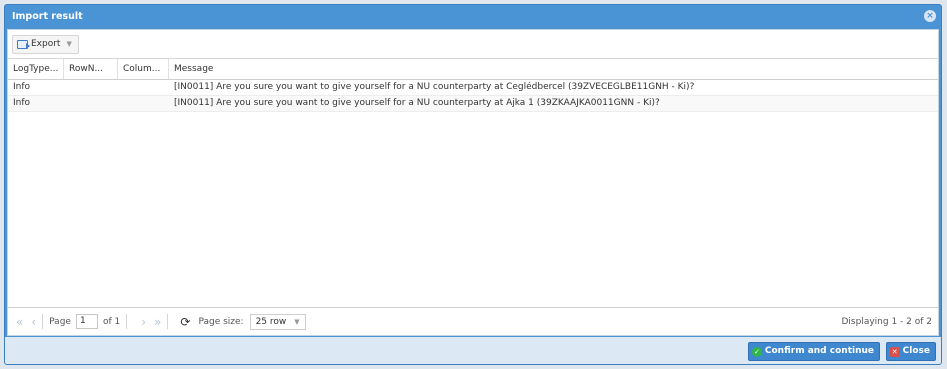  I want to click on page-count-label: of 1, so click(111, 321).